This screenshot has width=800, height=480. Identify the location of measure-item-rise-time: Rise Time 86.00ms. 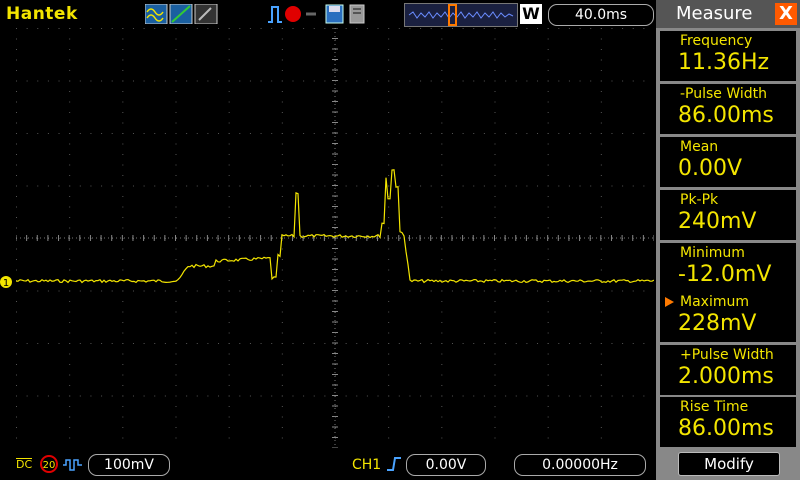
(728, 422).